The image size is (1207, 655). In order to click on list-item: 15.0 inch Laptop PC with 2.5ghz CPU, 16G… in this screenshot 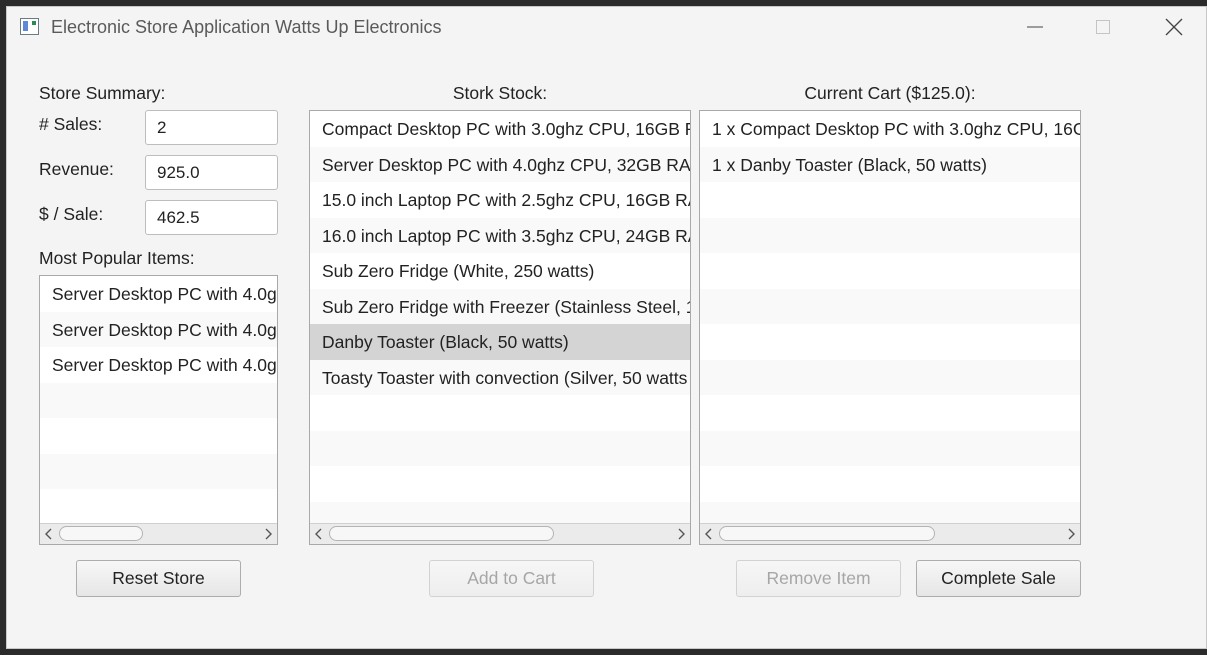, I will do `click(500, 200)`.